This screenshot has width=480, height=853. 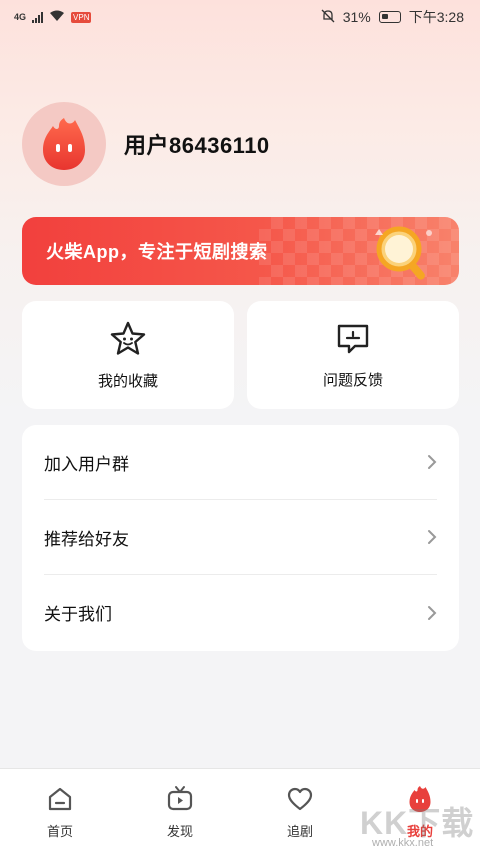 What do you see at coordinates (86, 464) in the screenshot?
I see `menu-item-label: 加入用户群` at bounding box center [86, 464].